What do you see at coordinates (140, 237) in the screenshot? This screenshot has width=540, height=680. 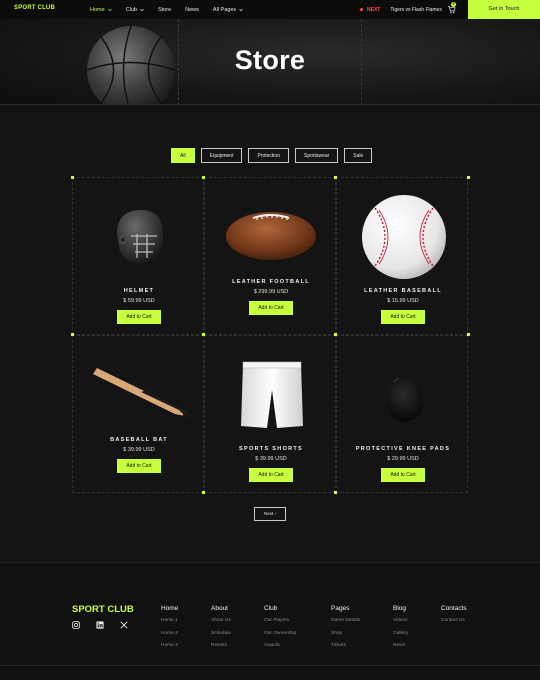 I see `helmet-image` at bounding box center [140, 237].